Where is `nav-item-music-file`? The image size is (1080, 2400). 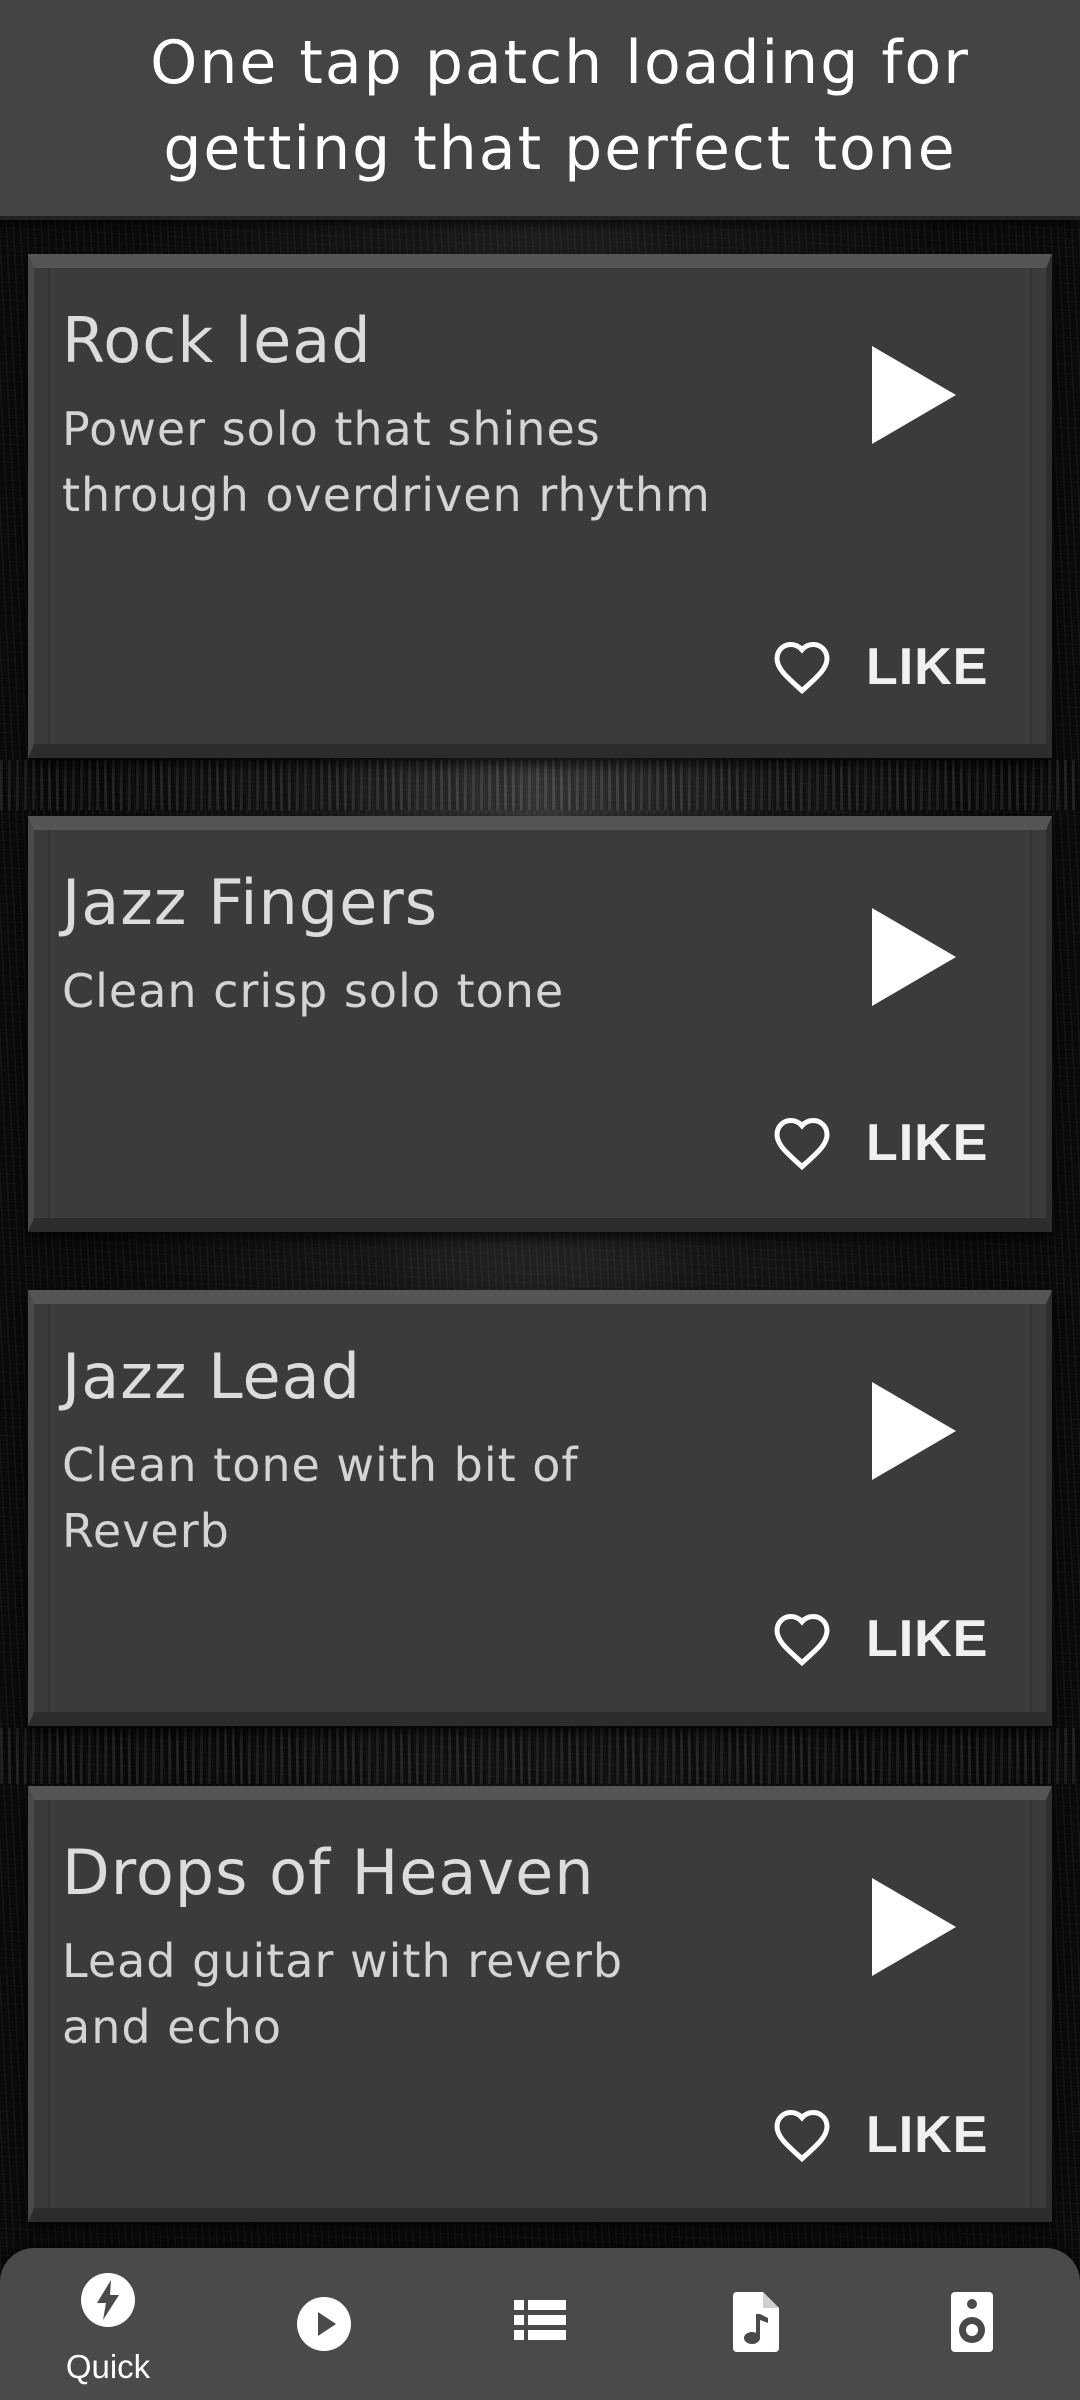
nav-item-music-file is located at coordinates (756, 2324).